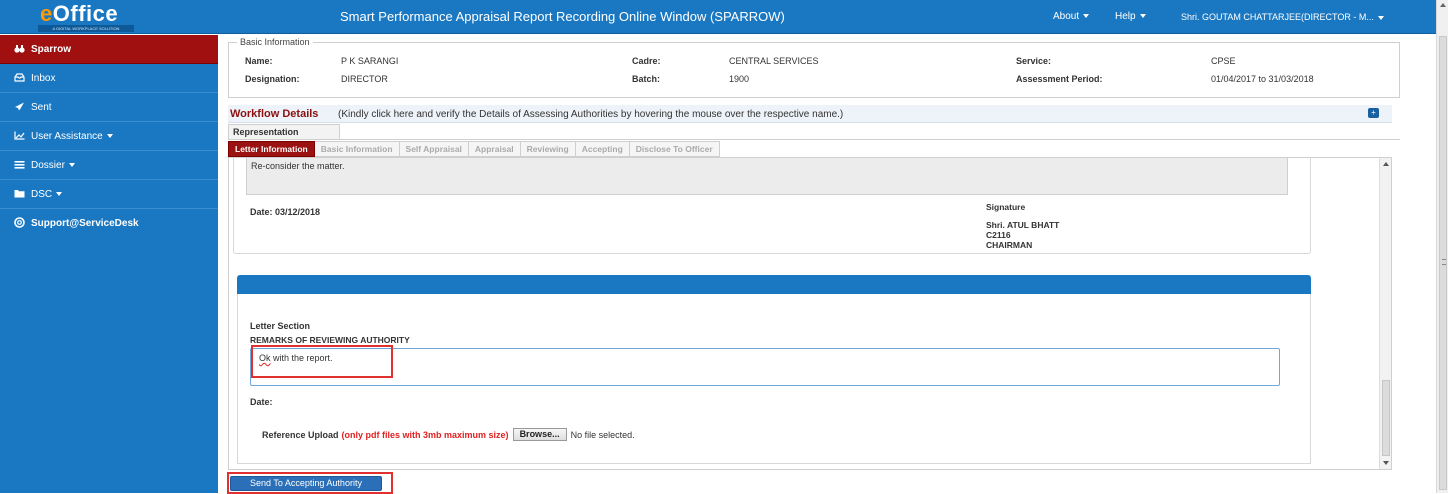 This screenshot has height=494, width=1448. What do you see at coordinates (646, 61) in the screenshot?
I see `cadre-label: Cadre:` at bounding box center [646, 61].